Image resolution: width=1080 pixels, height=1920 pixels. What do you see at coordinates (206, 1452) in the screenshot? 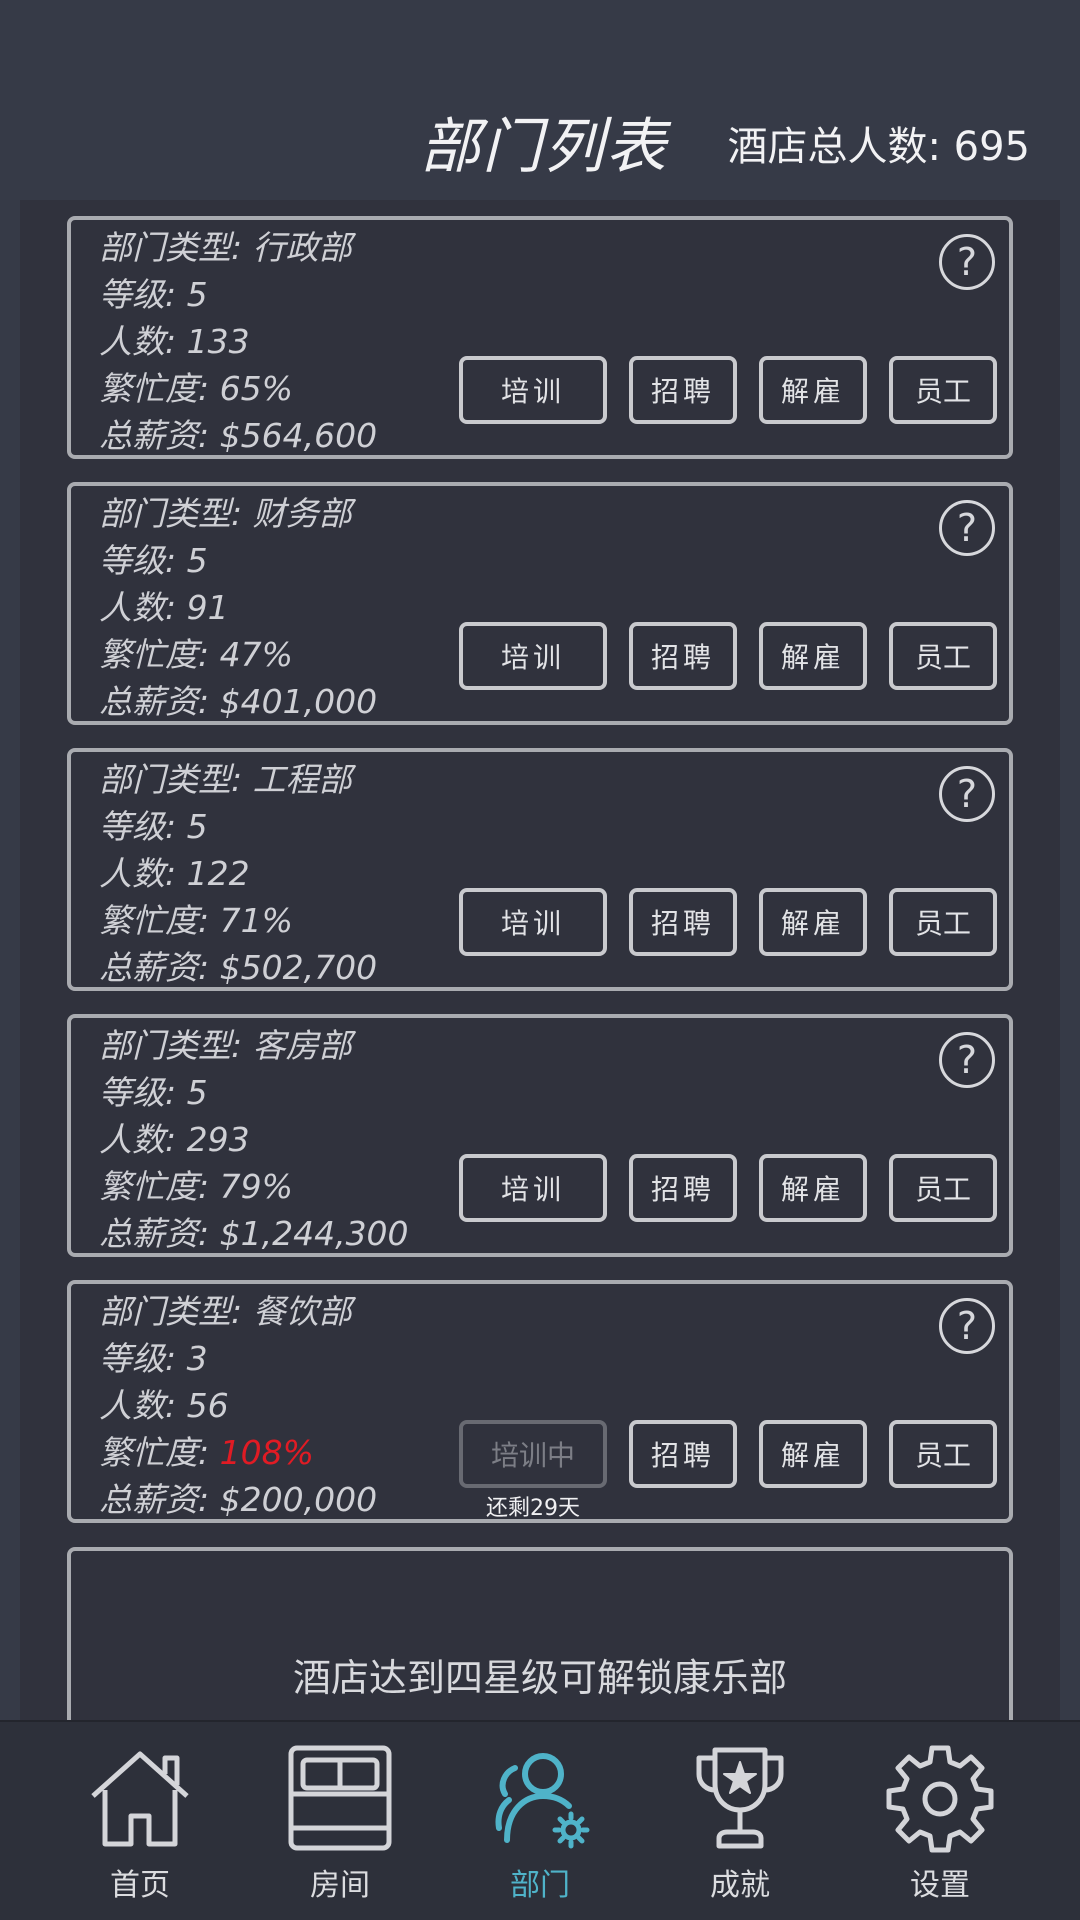
I see `department-busyness: 繁忙度: 108%` at bounding box center [206, 1452].